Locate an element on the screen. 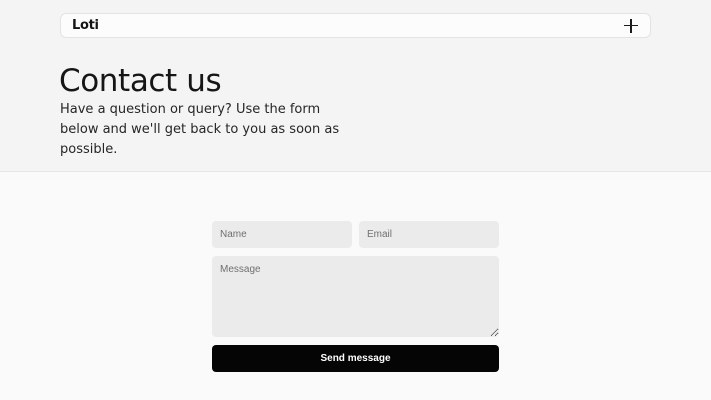 Image resolution: width=711 pixels, height=400 pixels. plus-icon is located at coordinates (631, 25).